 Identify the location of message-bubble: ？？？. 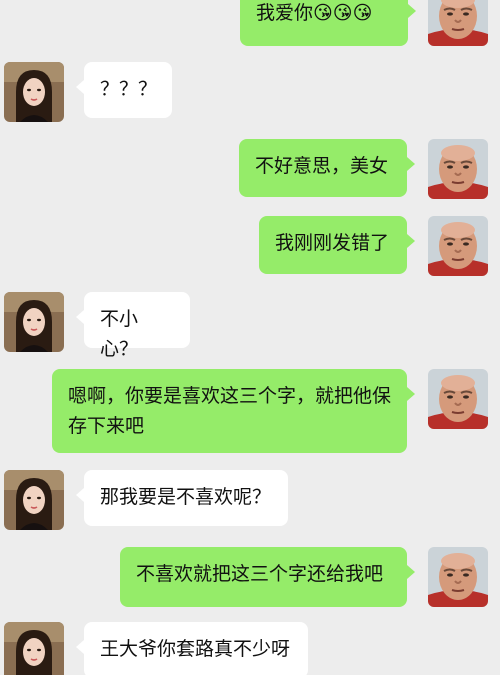
(124, 90).